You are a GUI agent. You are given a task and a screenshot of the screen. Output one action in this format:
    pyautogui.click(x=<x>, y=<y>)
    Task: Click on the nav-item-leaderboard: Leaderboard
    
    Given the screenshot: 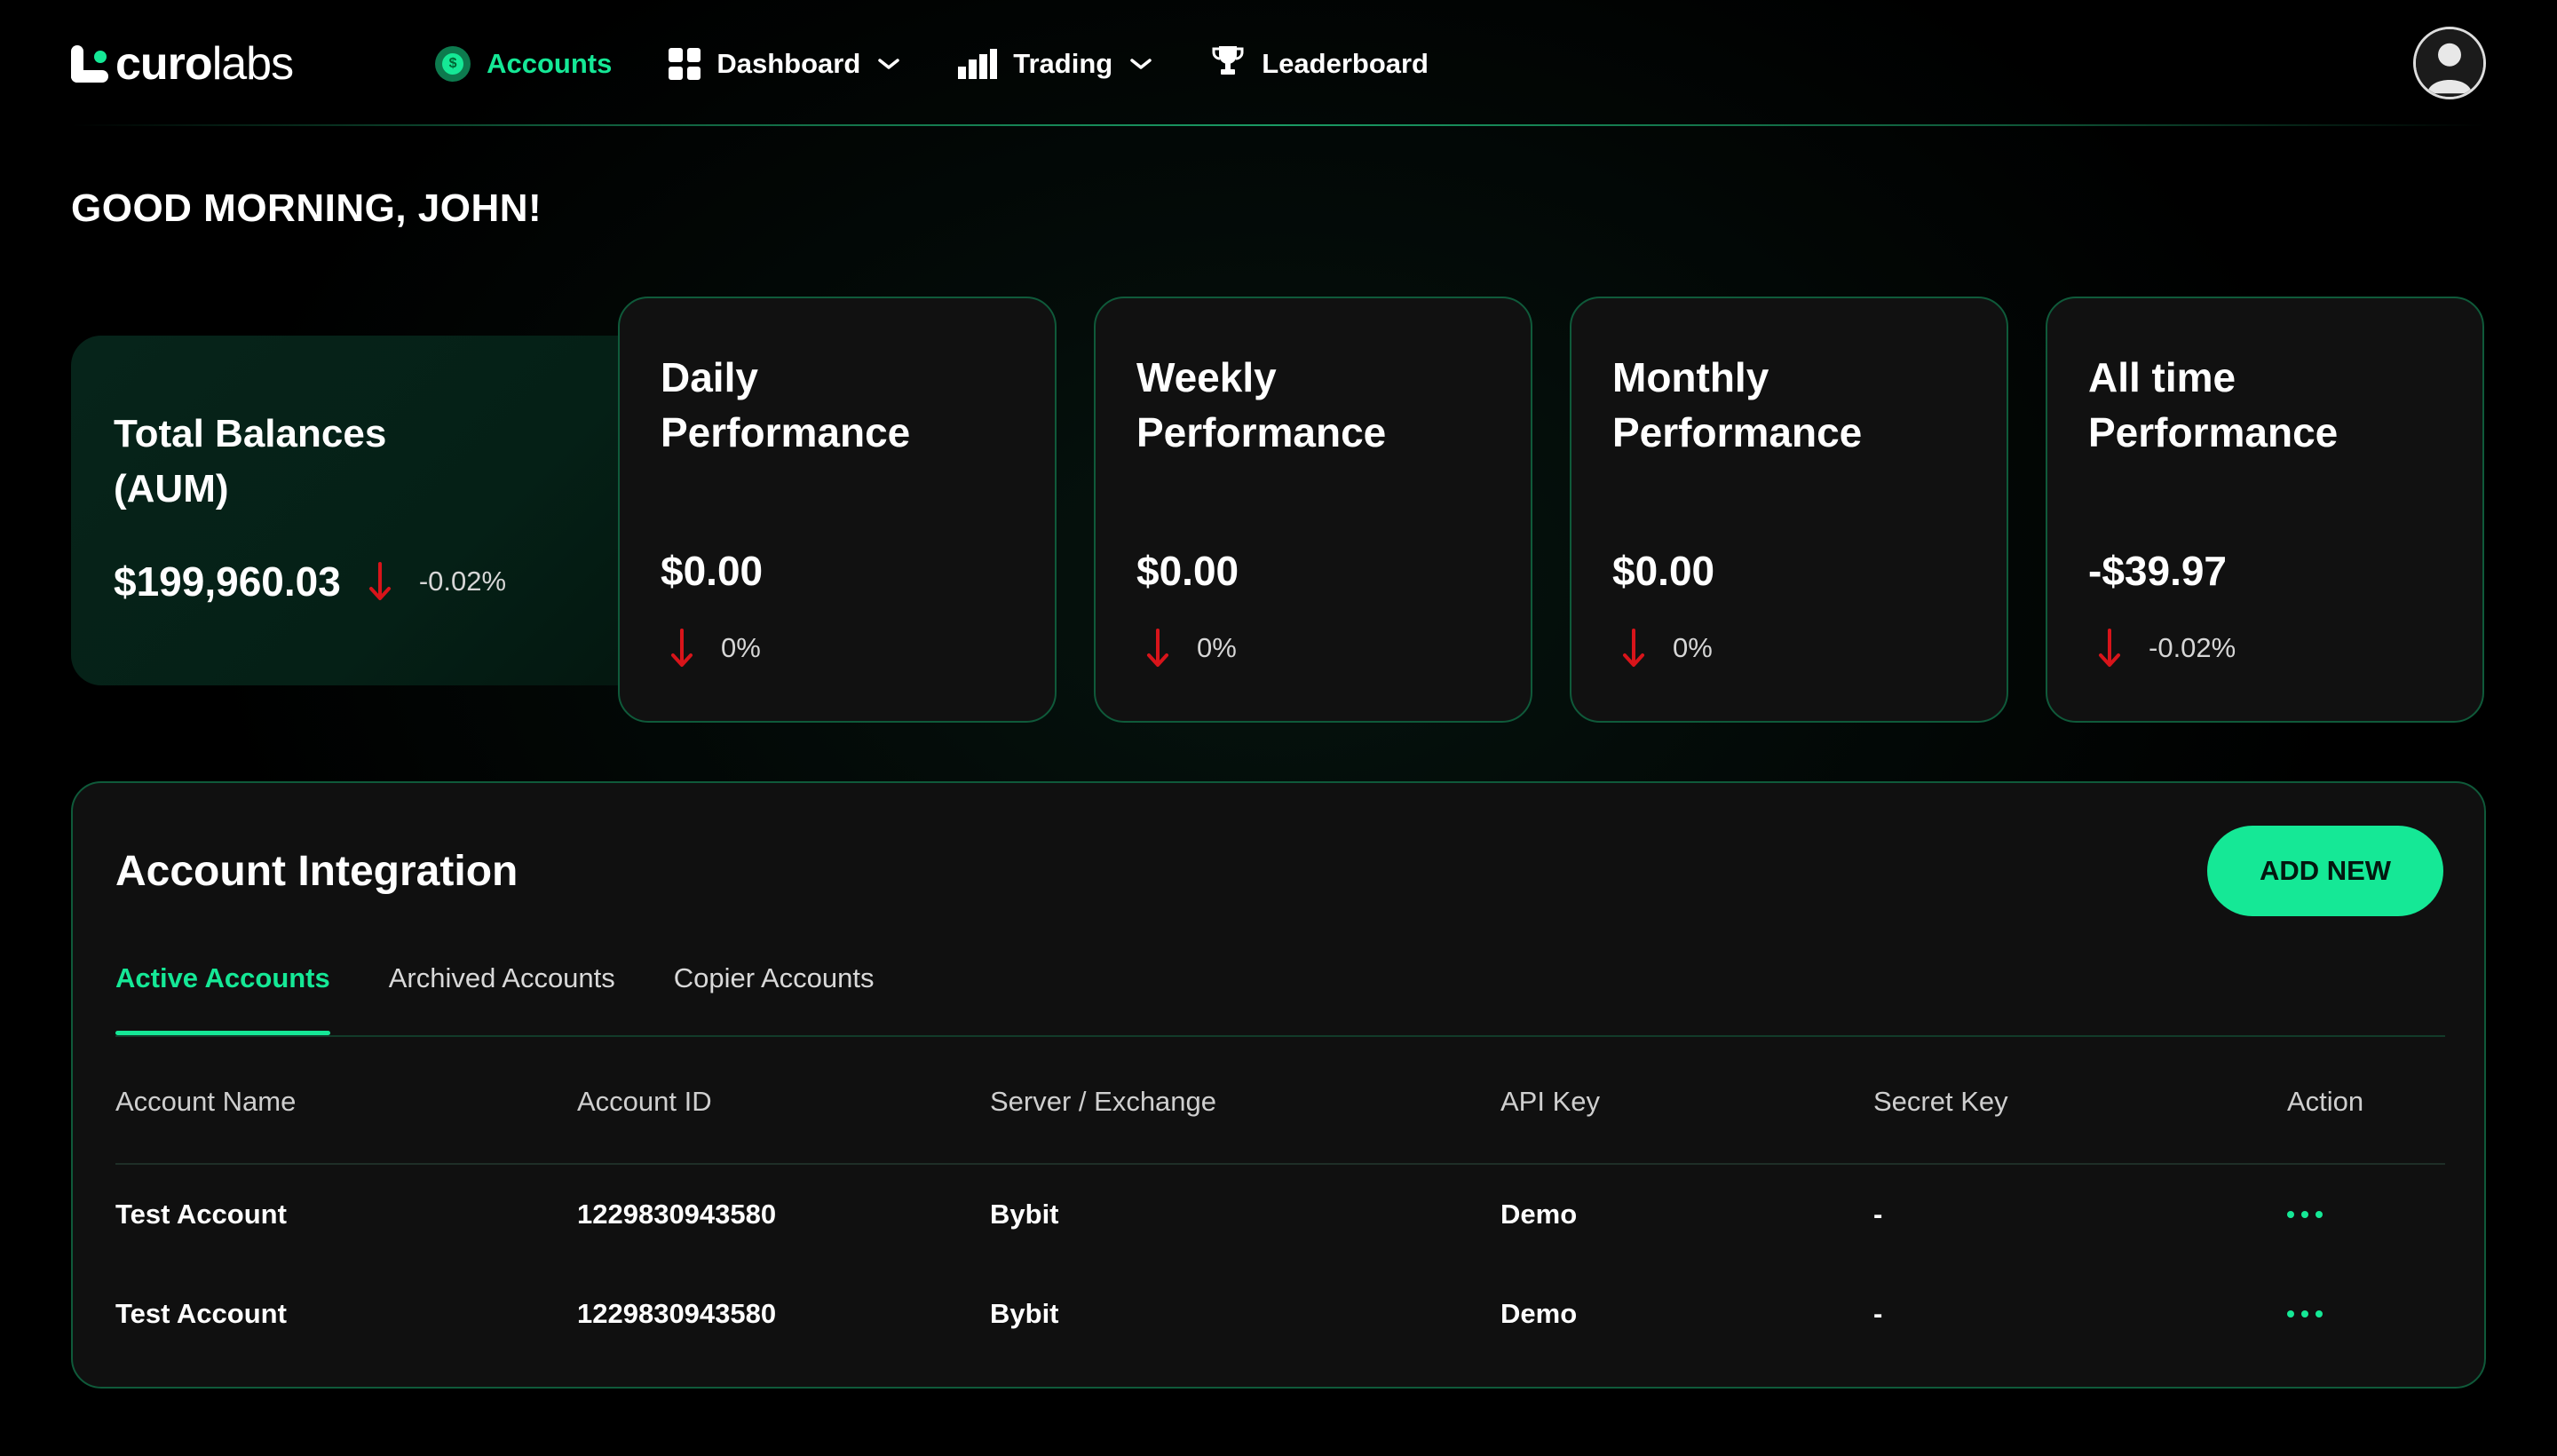 What is the action you would take?
    pyautogui.click(x=1319, y=64)
    